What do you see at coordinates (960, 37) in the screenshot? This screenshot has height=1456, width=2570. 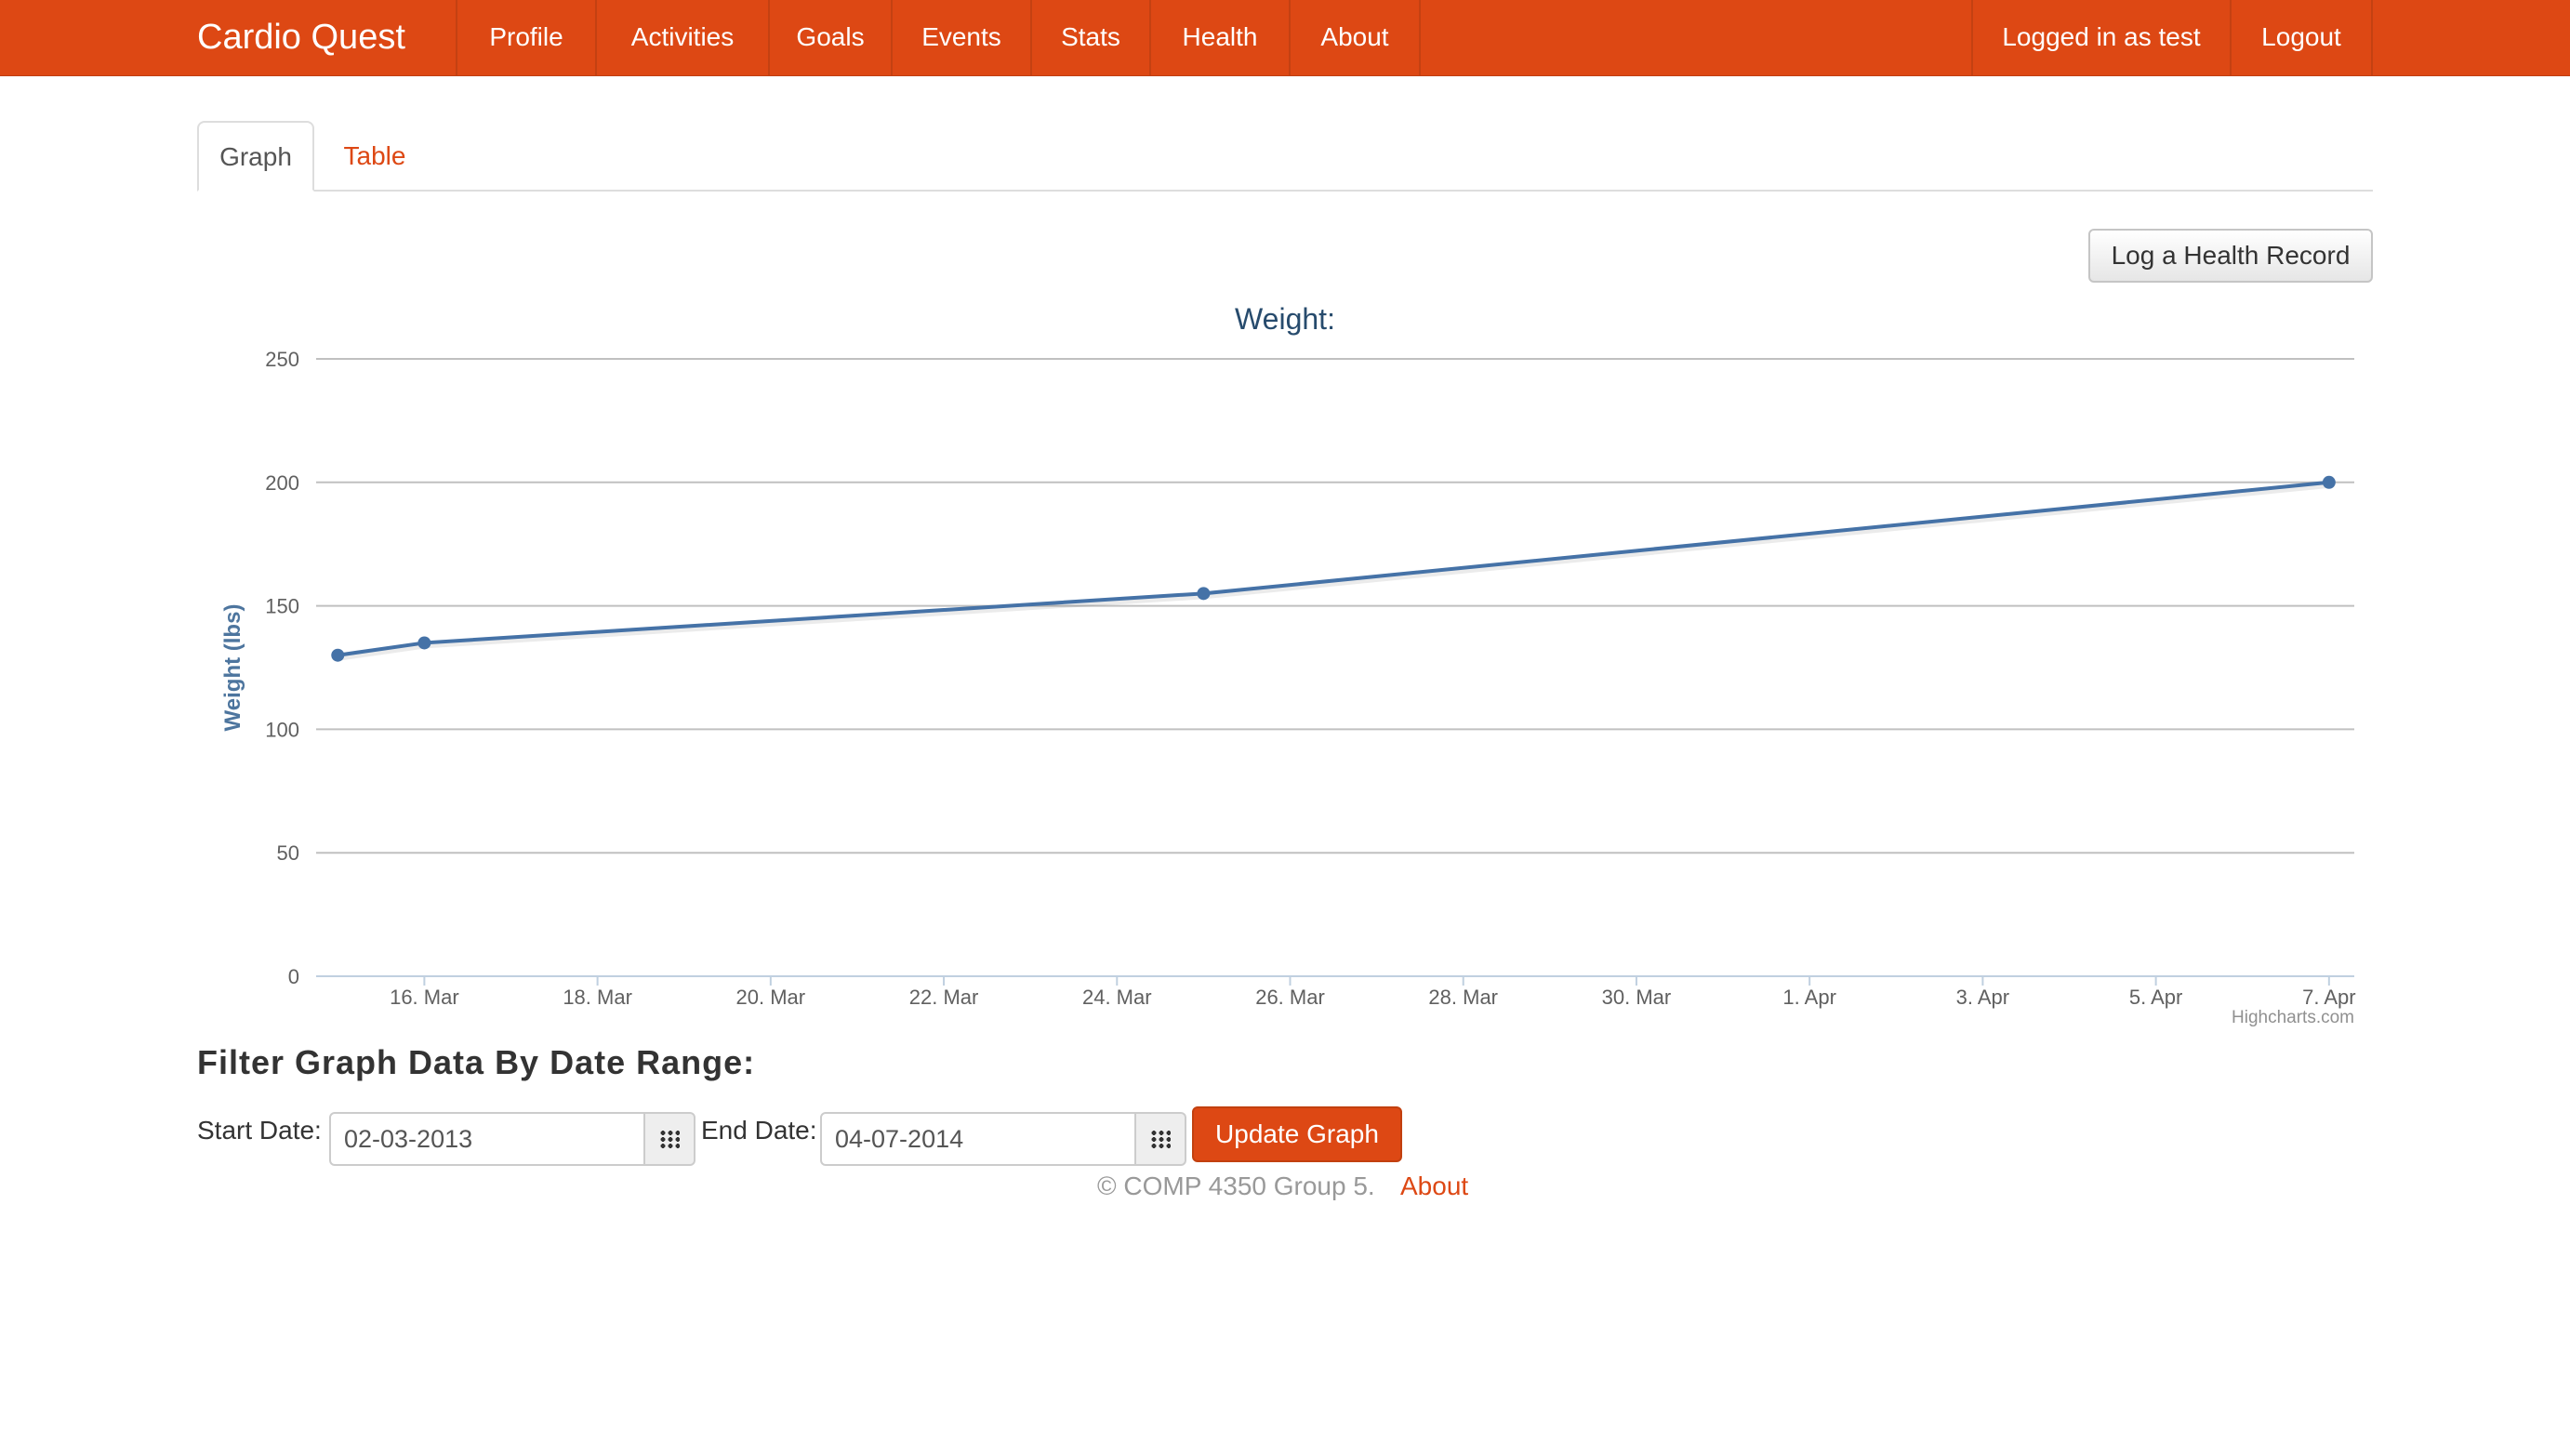 I see `nav-events: Events` at bounding box center [960, 37].